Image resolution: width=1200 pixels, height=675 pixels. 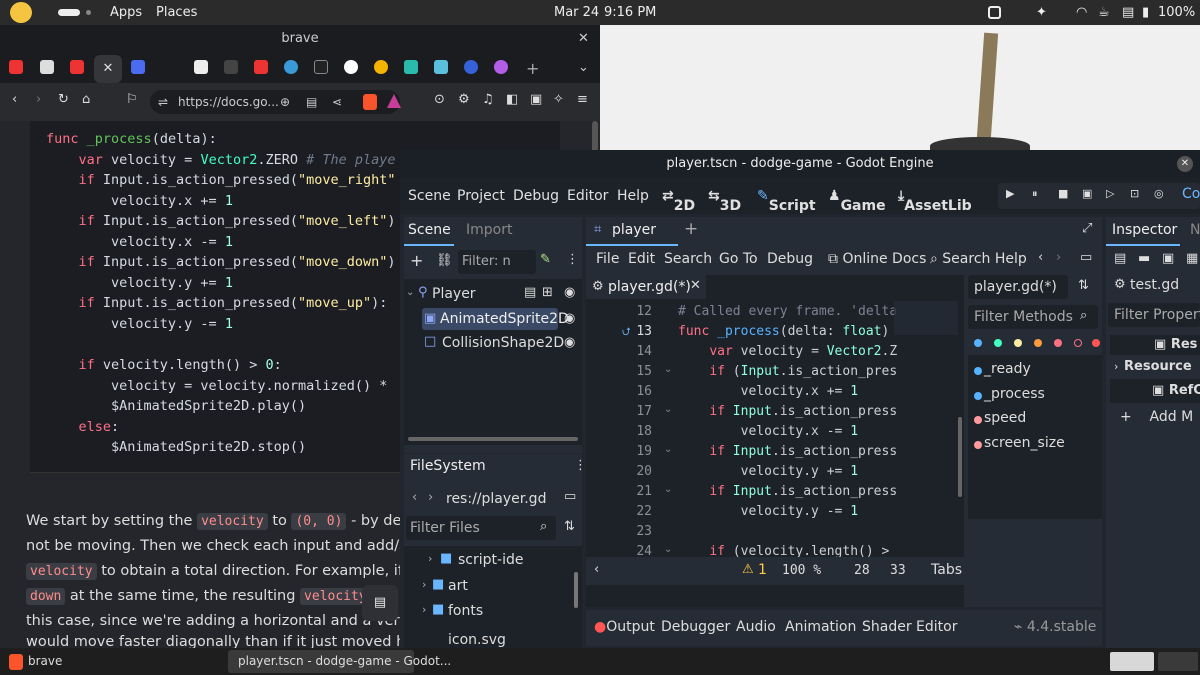 I want to click on brave-rewards-icon, so click(x=394, y=101).